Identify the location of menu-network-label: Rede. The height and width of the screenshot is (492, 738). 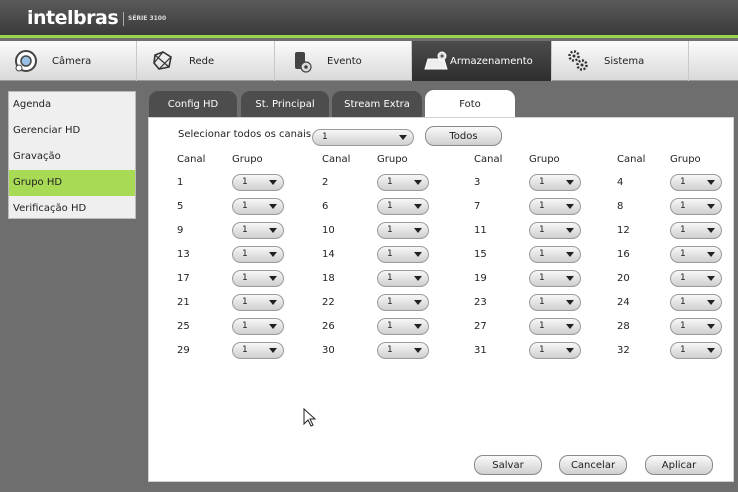
(202, 61).